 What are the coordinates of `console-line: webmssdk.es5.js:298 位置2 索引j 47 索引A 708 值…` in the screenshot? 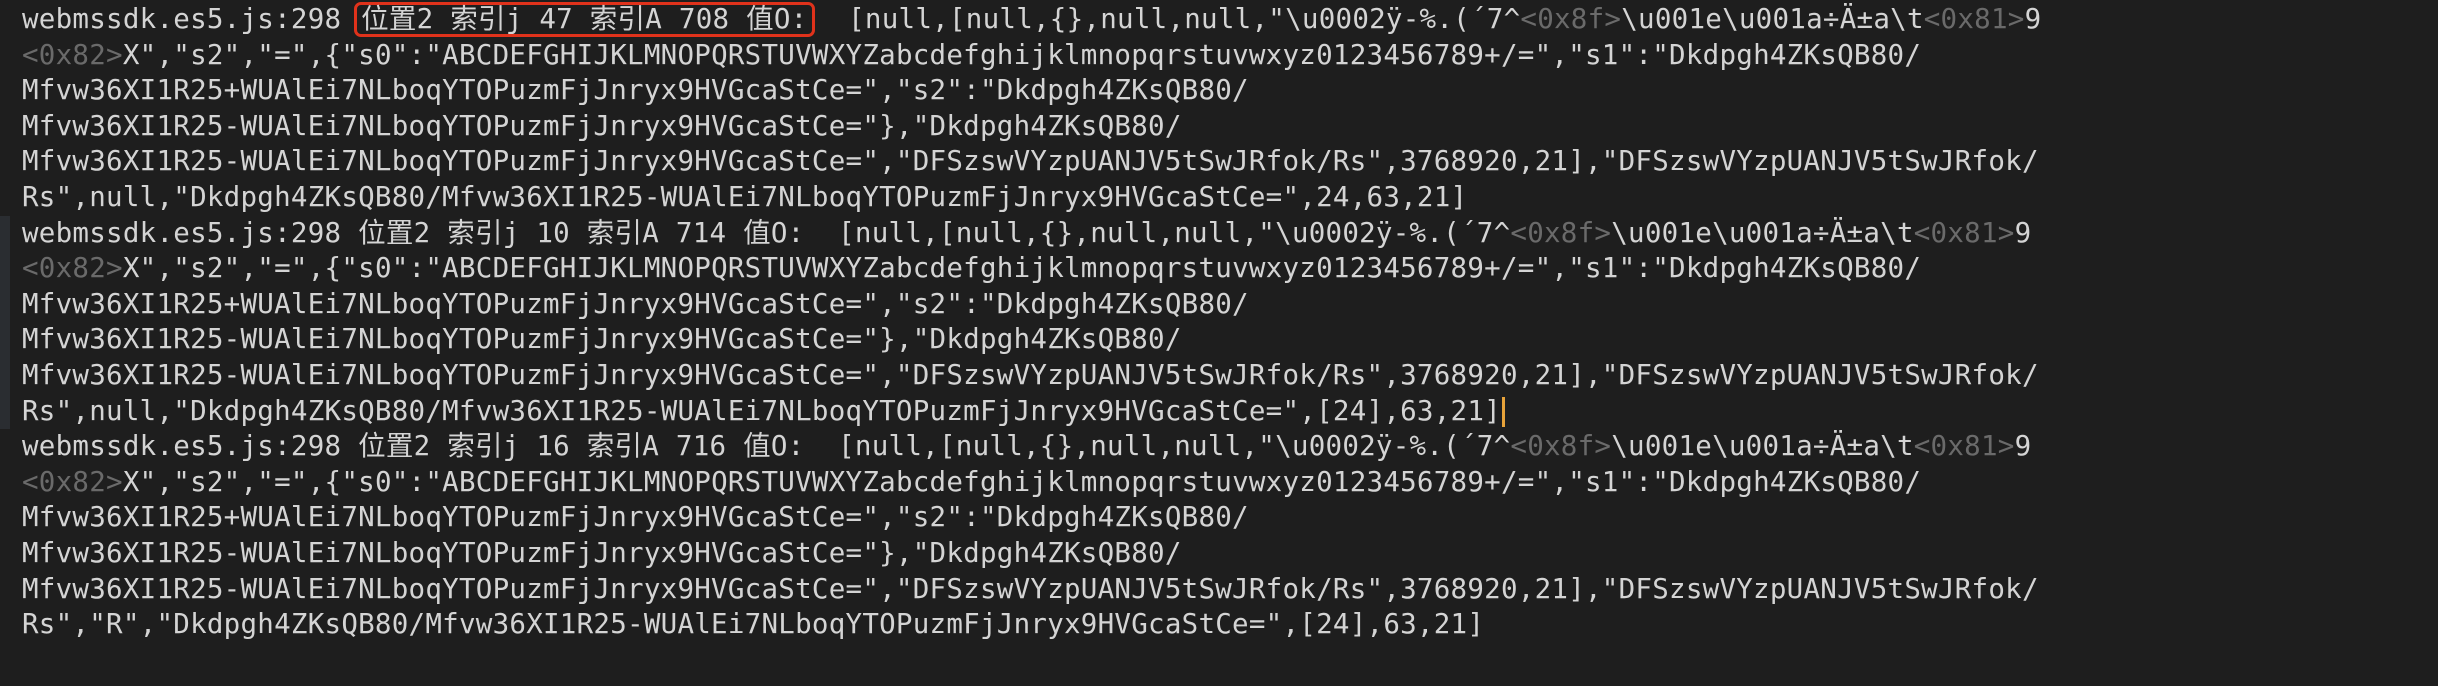 It's located at (1230, 20).